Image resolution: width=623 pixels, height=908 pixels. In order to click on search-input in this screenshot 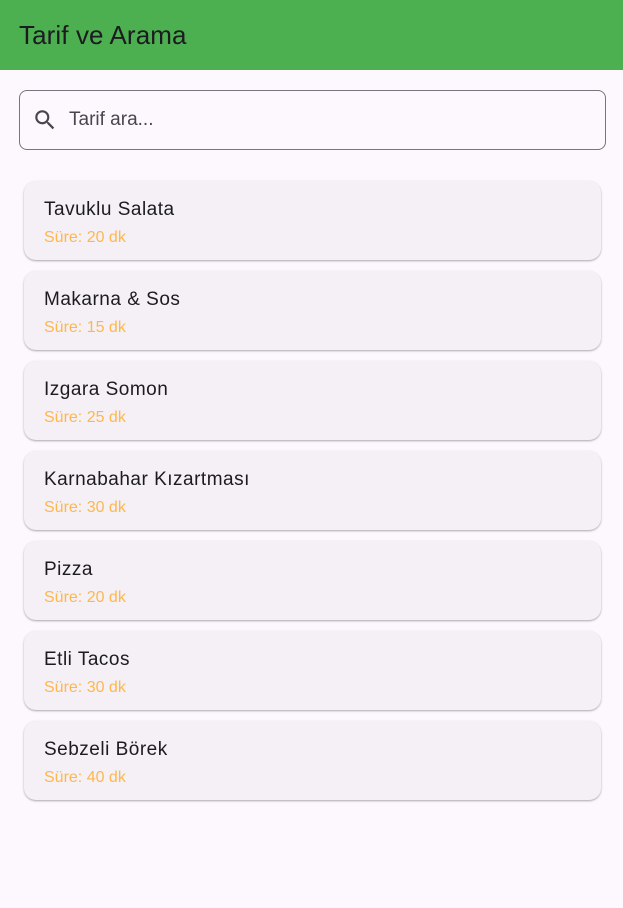, I will do `click(319, 120)`.